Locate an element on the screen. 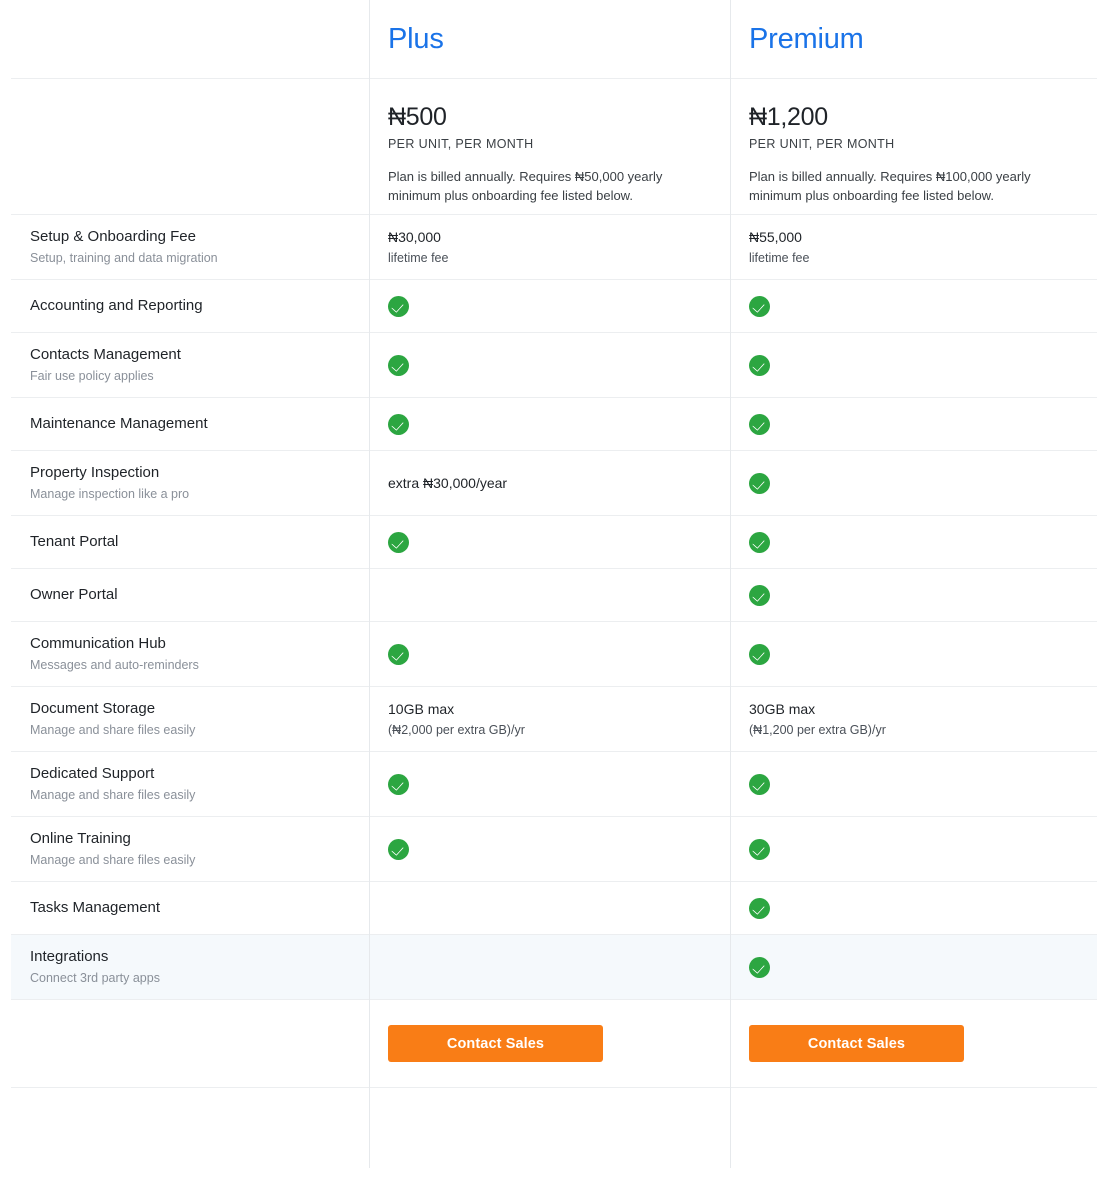 The height and width of the screenshot is (1177, 1108). feature-cell: Owner Portal is located at coordinates (190, 595).